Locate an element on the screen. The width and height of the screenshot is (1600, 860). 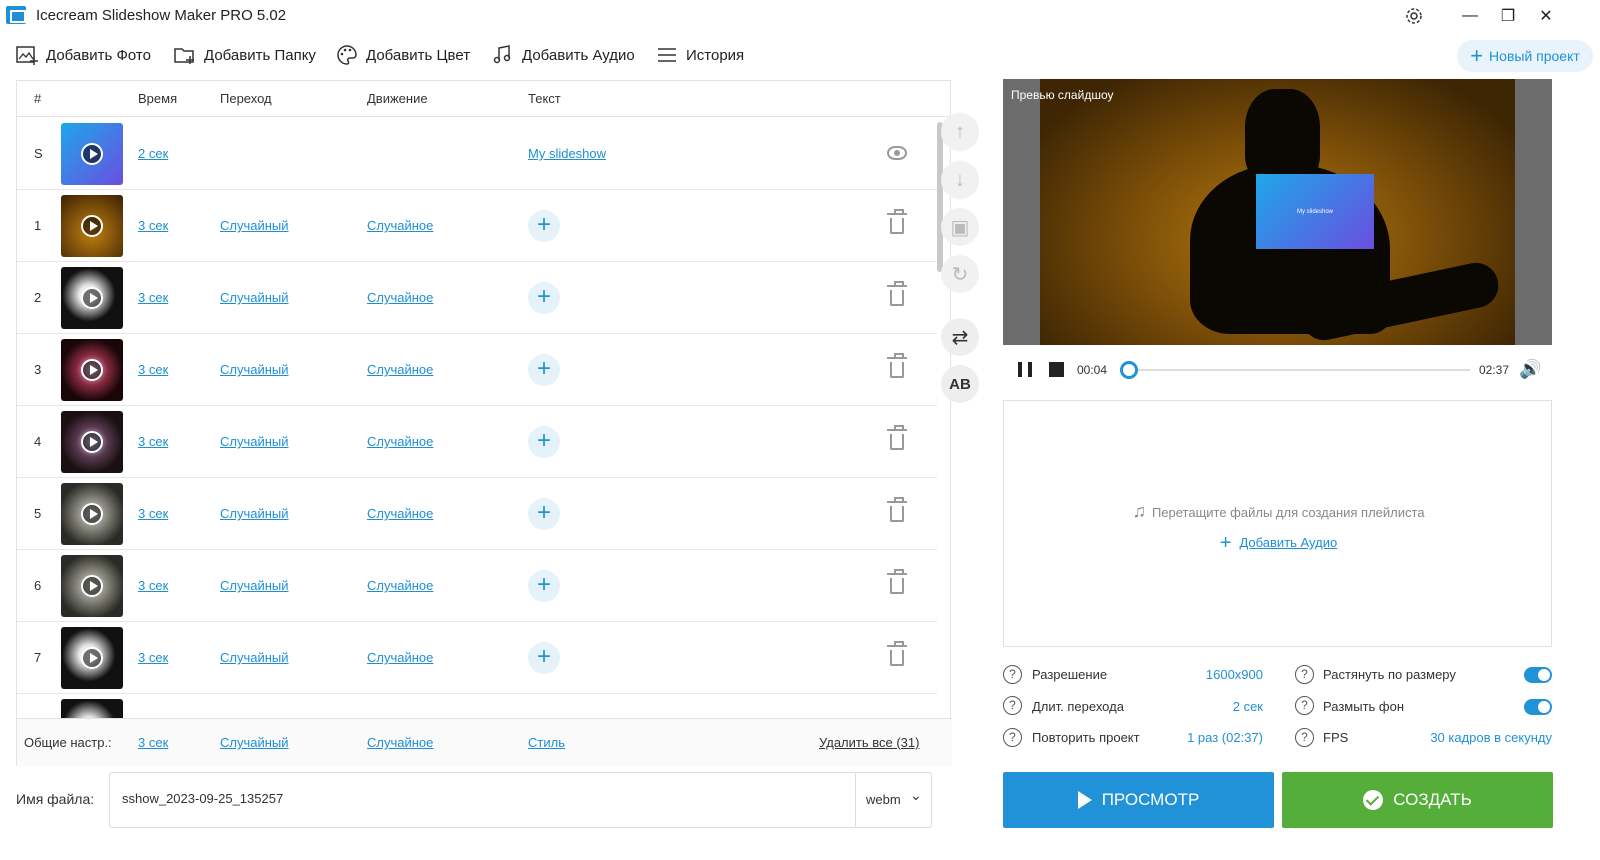
stop-icon is located at coordinates (1056, 369).